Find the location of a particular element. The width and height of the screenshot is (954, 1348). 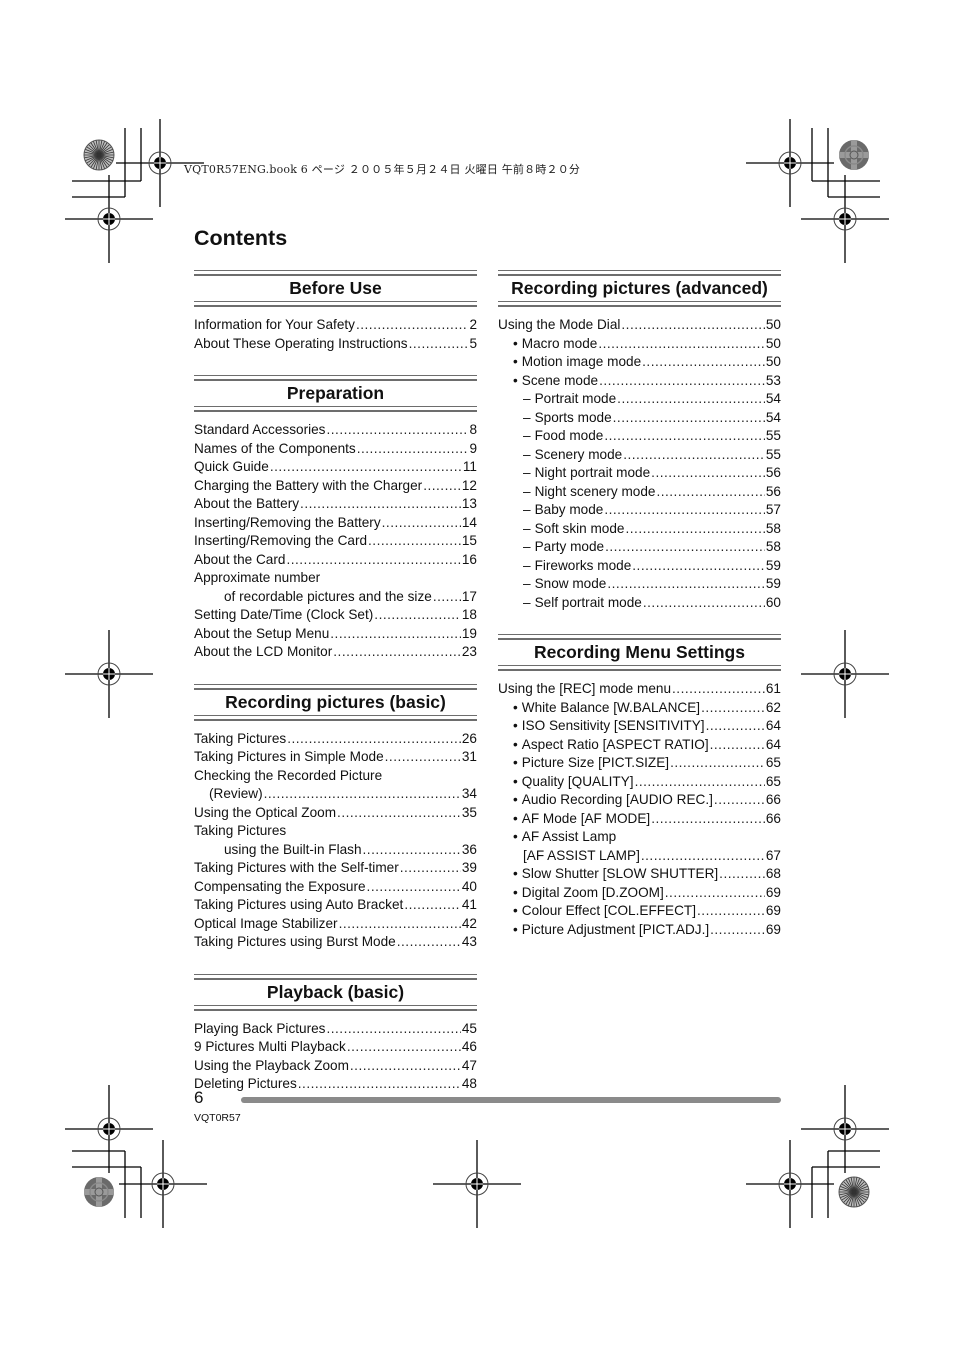

entry-page-number: 67 is located at coordinates (773, 855).